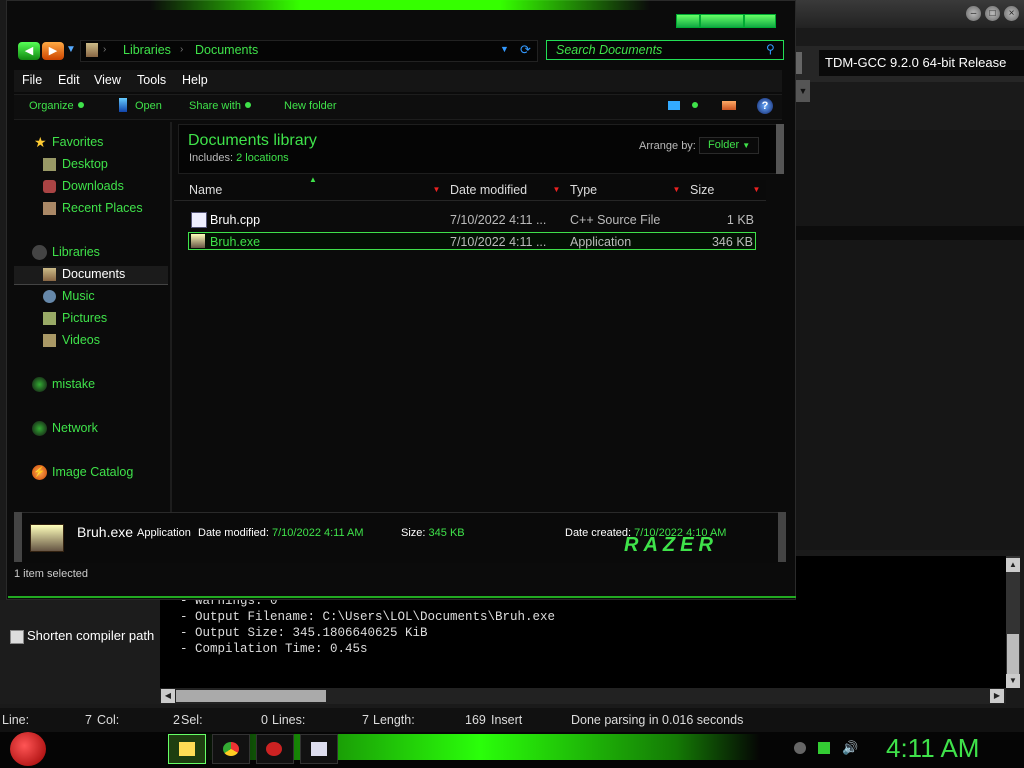  I want to click on chevron-down-icon: ▼, so click(803, 91).